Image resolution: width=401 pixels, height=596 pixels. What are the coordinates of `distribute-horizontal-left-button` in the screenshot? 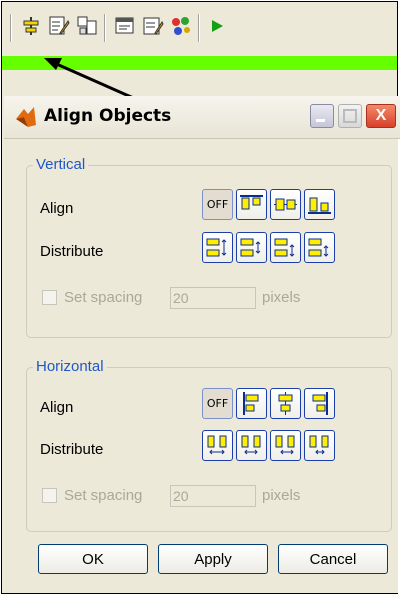 It's located at (217, 445).